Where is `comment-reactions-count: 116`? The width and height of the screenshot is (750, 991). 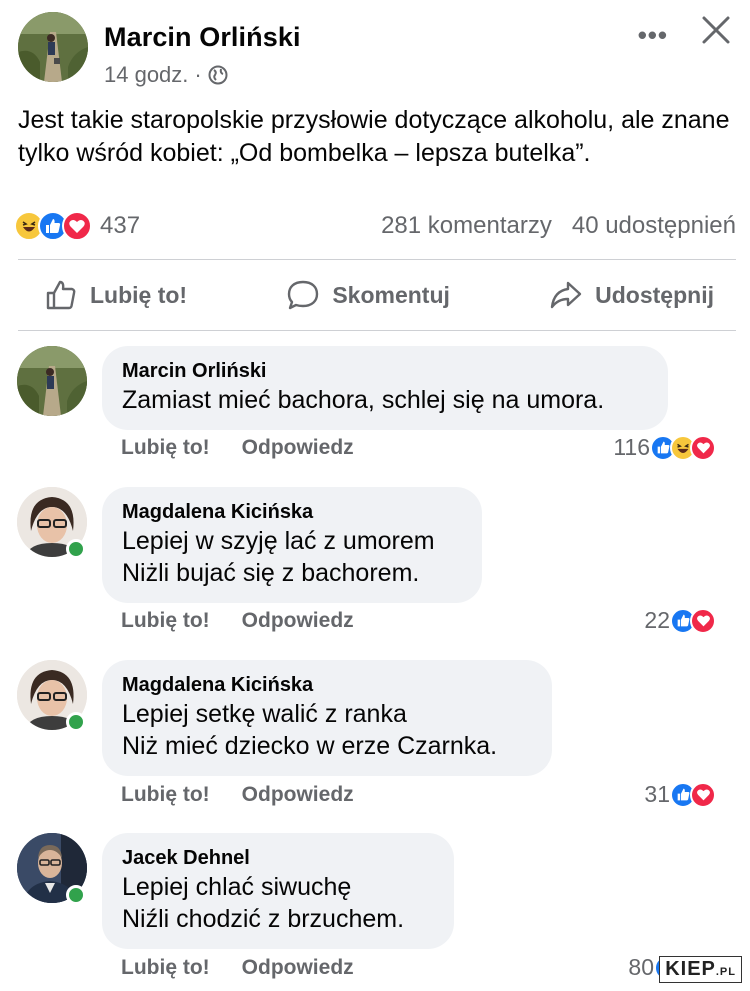 comment-reactions-count: 116 is located at coordinates (631, 447).